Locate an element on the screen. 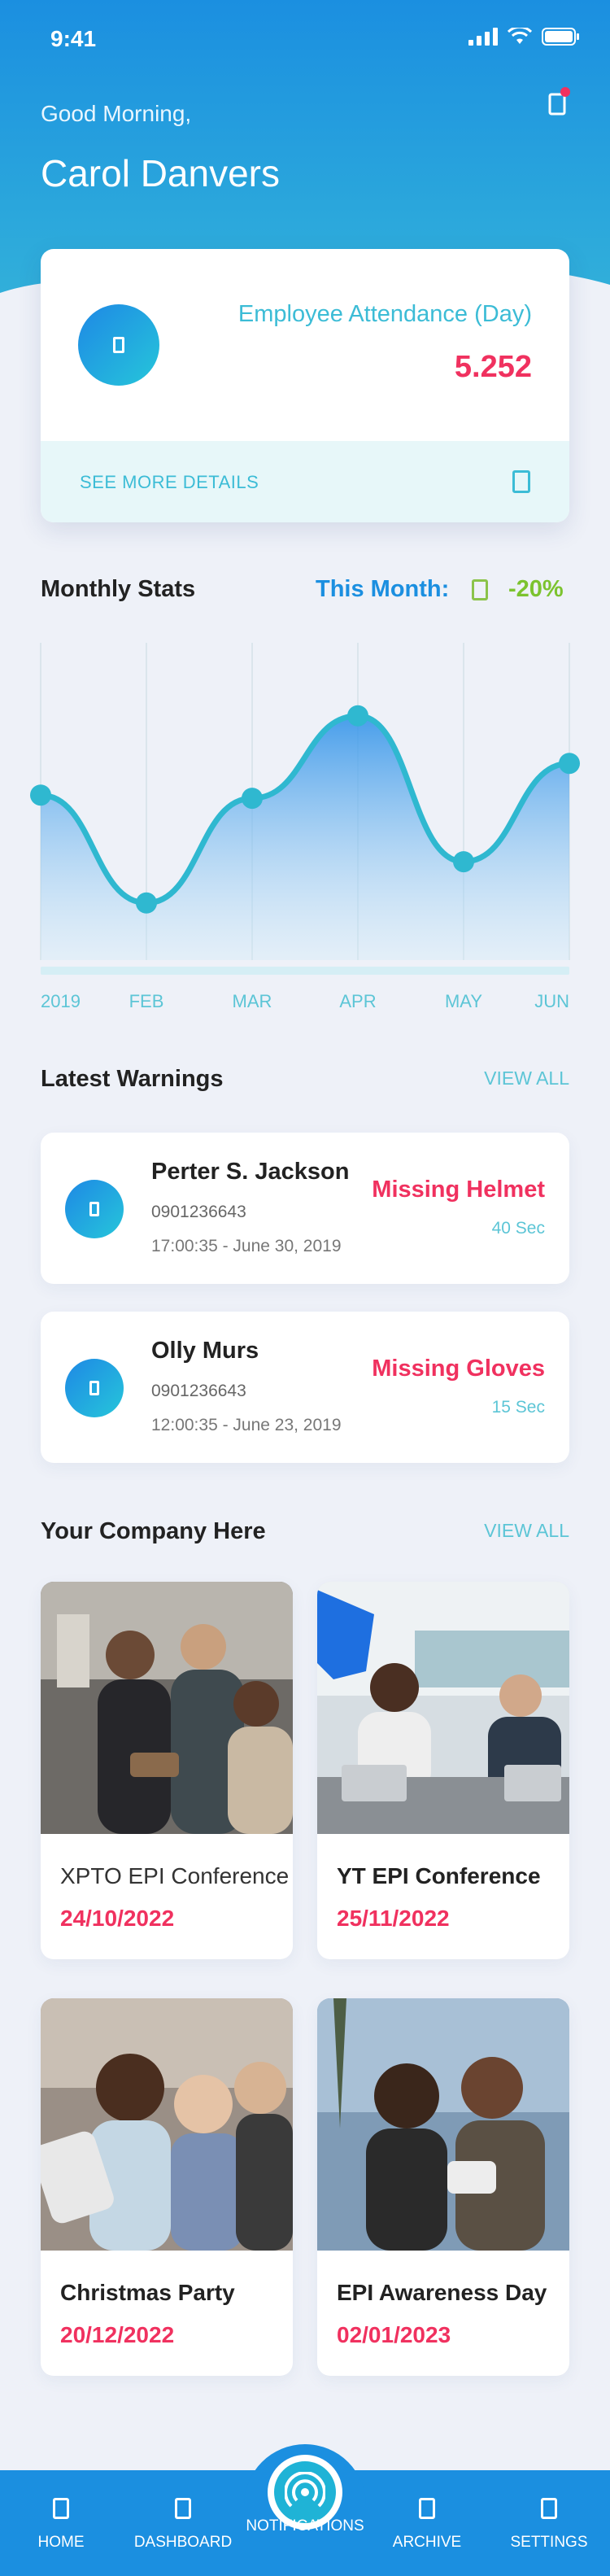 Image resolution: width=610 pixels, height=2576 pixels. chart-point-feb is located at coordinates (146, 903).